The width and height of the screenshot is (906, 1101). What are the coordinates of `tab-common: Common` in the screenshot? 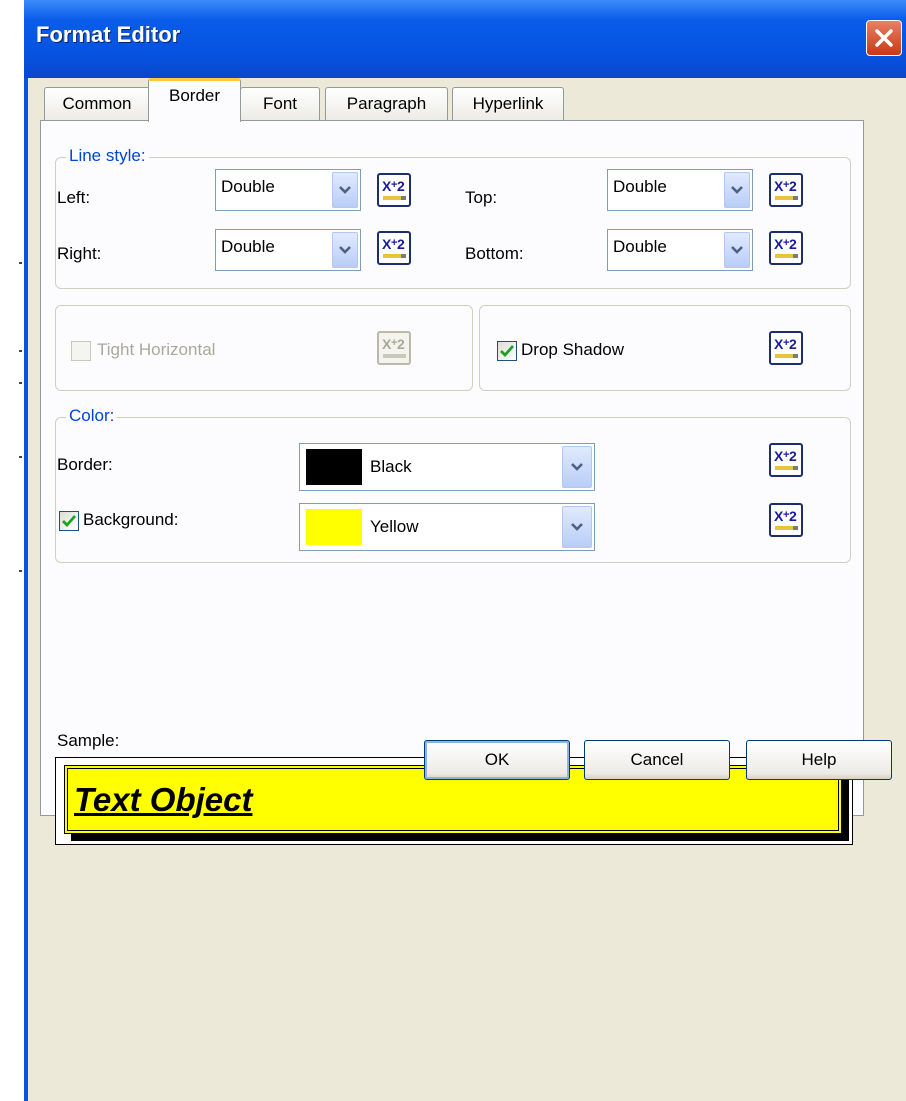 It's located at (97, 104).